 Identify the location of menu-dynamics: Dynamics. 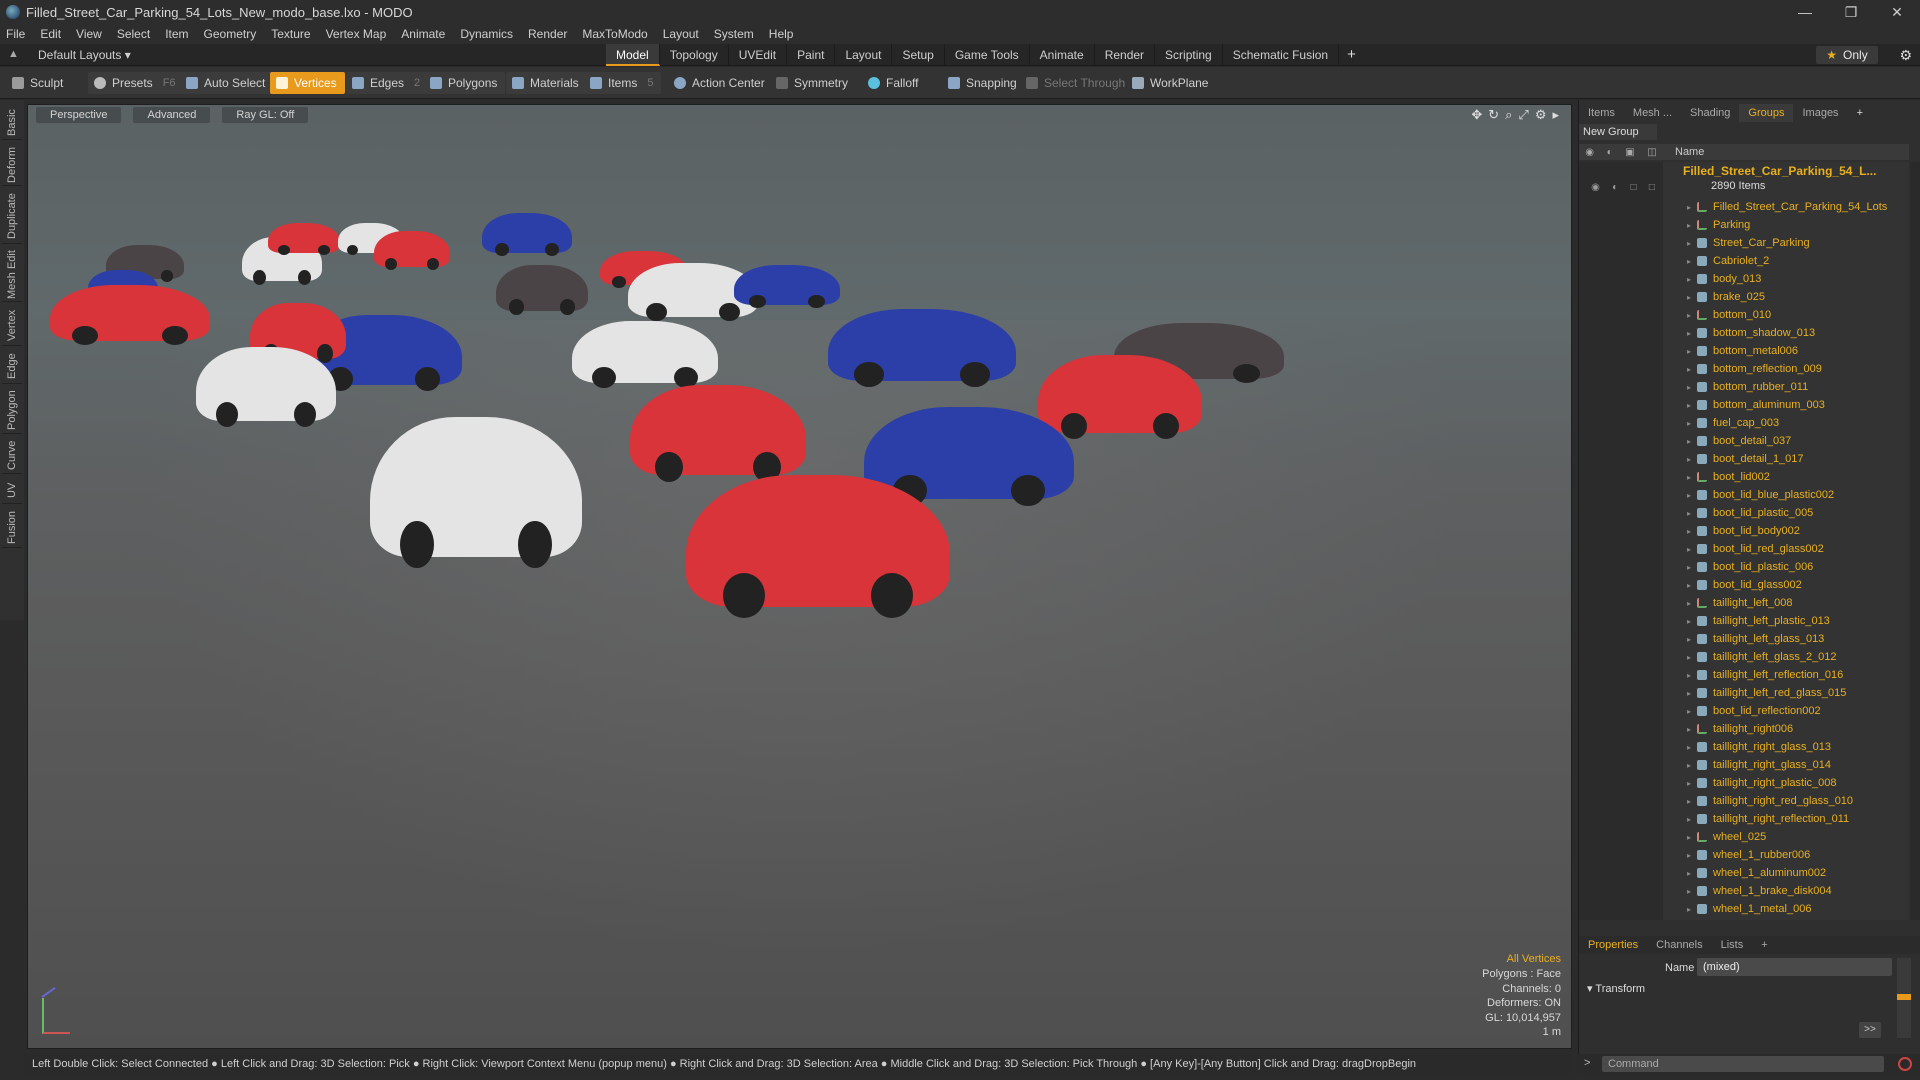
(486, 34).